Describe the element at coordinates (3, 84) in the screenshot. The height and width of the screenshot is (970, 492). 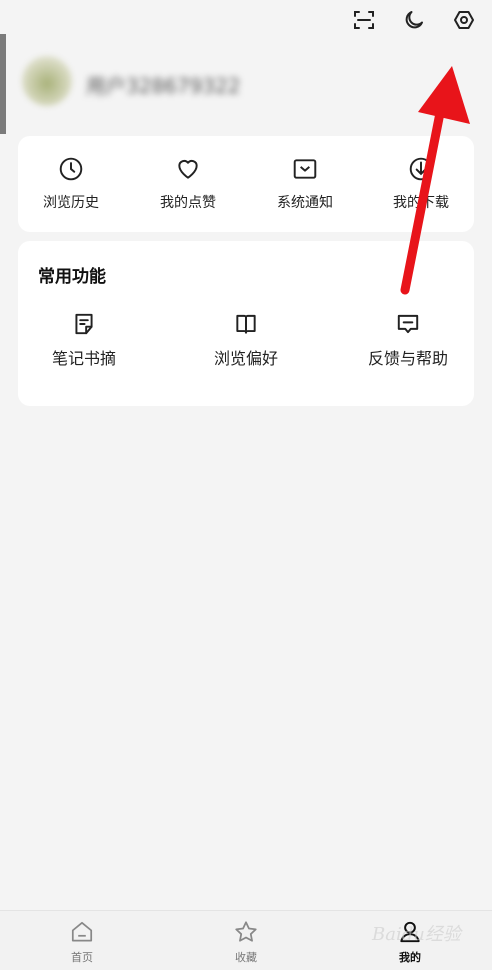
I see `left-edge-divider` at that location.